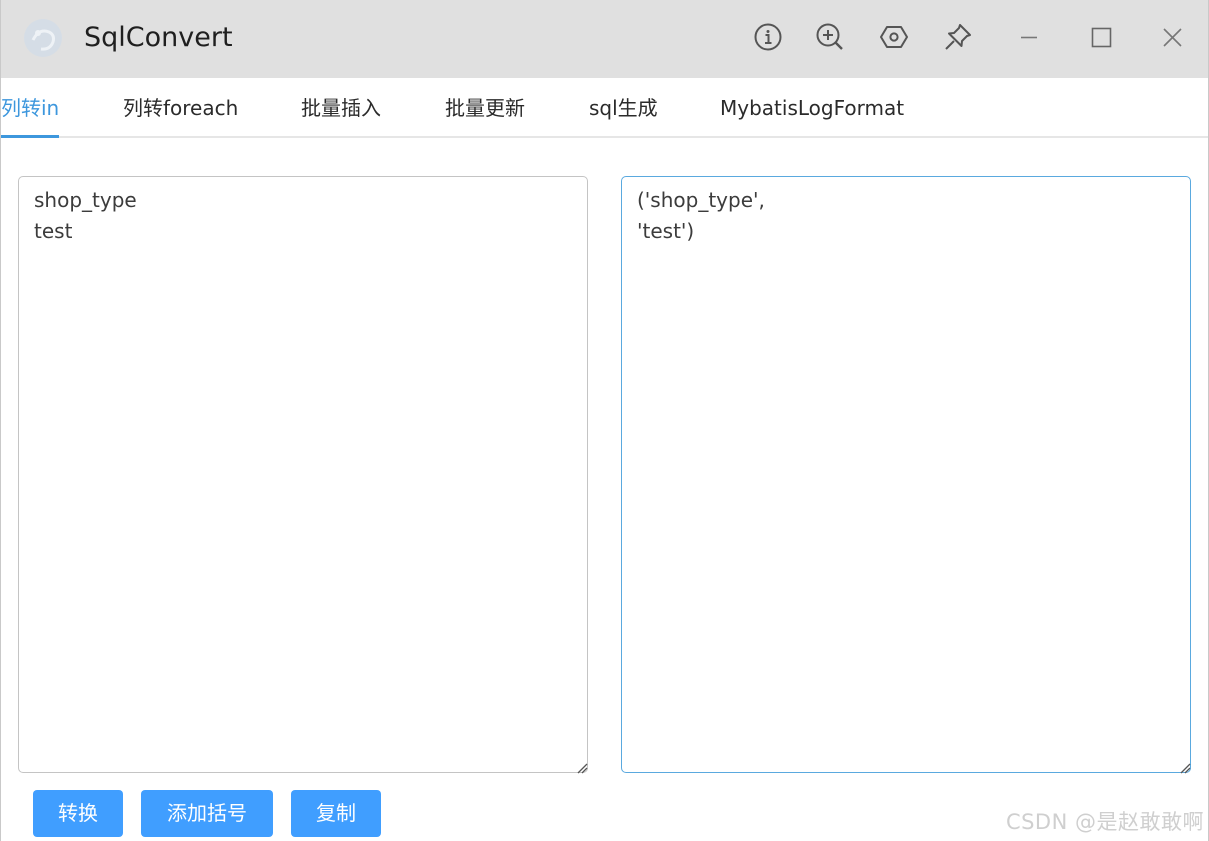 This screenshot has width=1209, height=841. I want to click on info-button, so click(768, 37).